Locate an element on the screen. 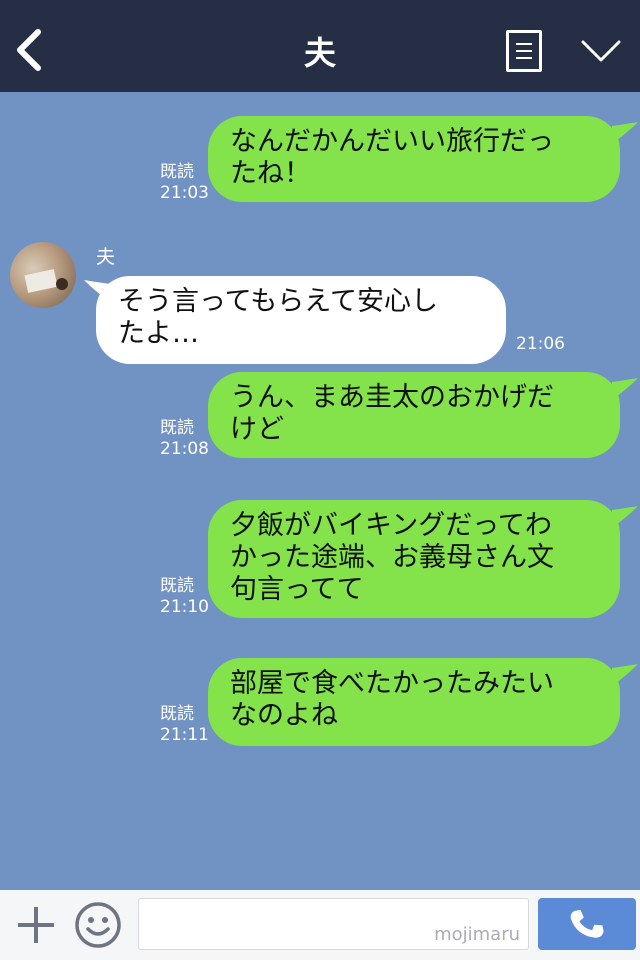 This screenshot has width=640, height=960. message-line: かった途端、お義母さん文 is located at coordinates (392, 557).